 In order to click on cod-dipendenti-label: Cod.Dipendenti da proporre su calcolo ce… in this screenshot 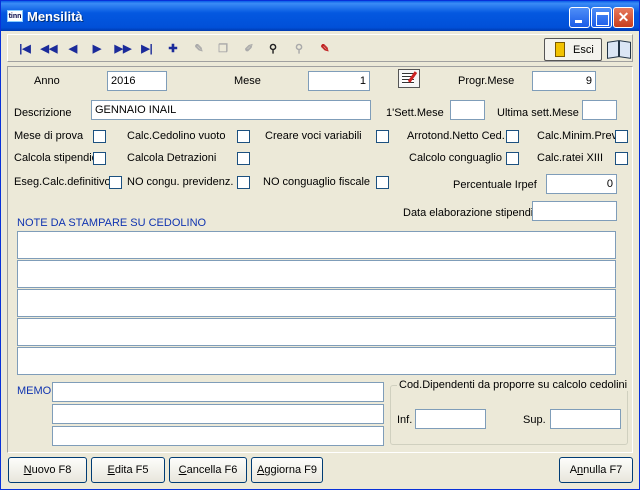, I will do `click(513, 385)`.